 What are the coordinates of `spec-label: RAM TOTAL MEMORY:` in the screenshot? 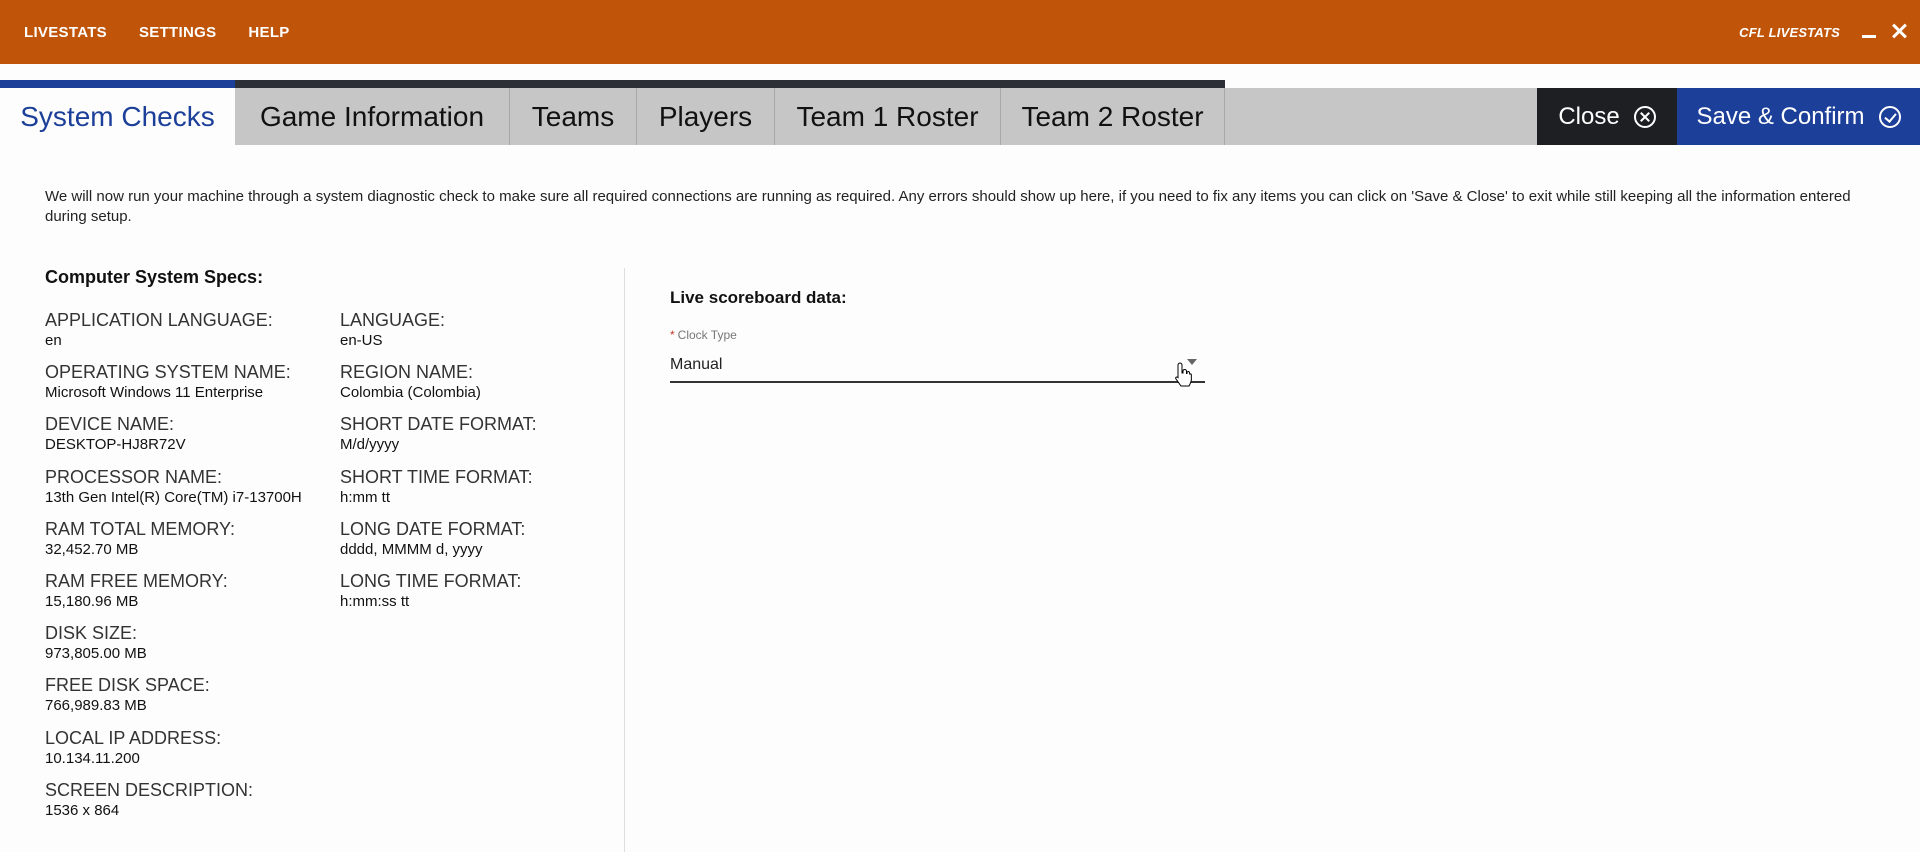 It's located at (140, 528).